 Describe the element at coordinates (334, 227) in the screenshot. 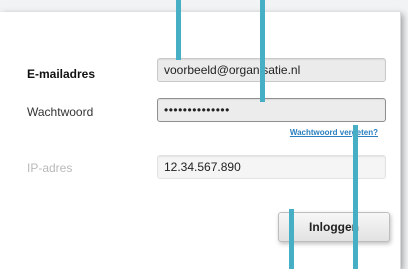

I see `login-button: Inloggen` at that location.